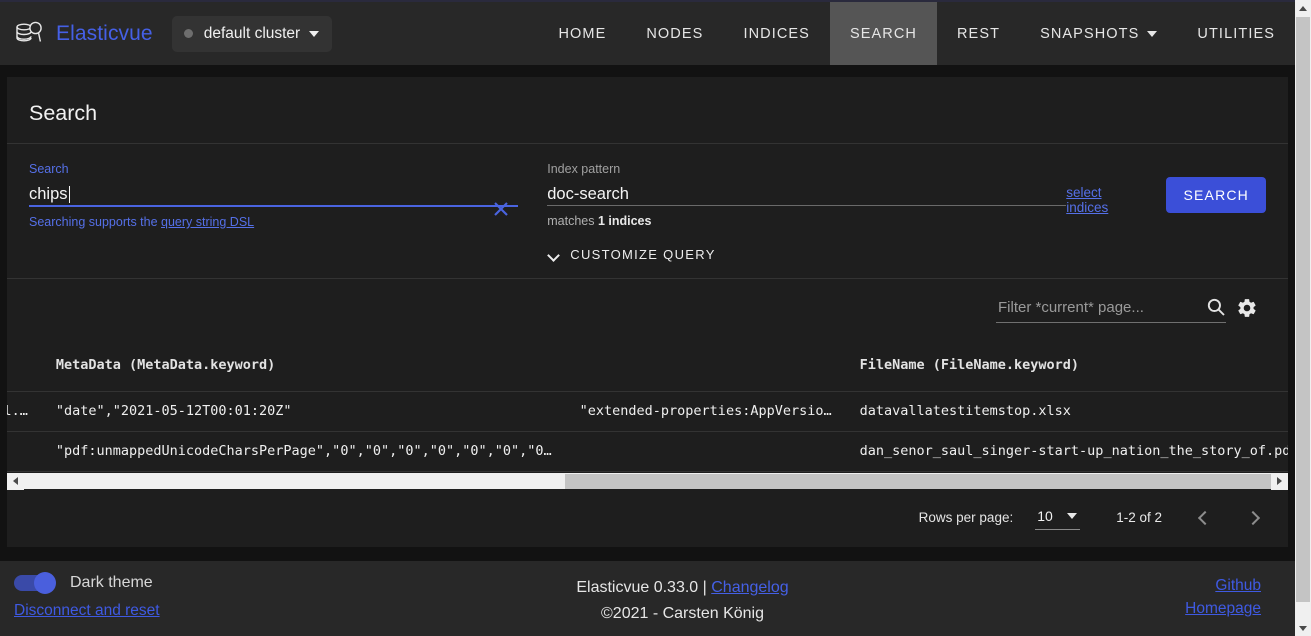 The image size is (1311, 636). I want to click on gear-icon, so click(1247, 308).